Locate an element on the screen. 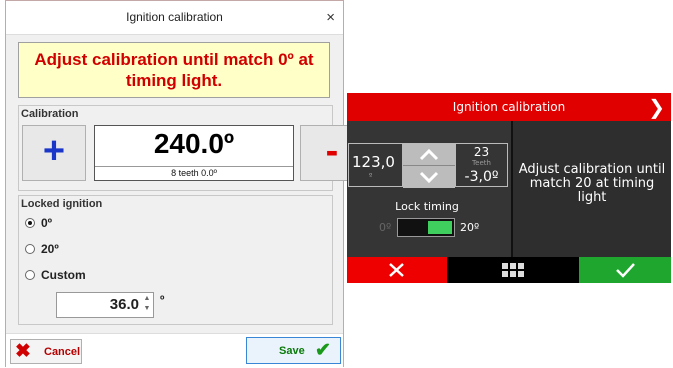  dialog-footer: ✖ Cancel Save ✔ is located at coordinates (174, 350).